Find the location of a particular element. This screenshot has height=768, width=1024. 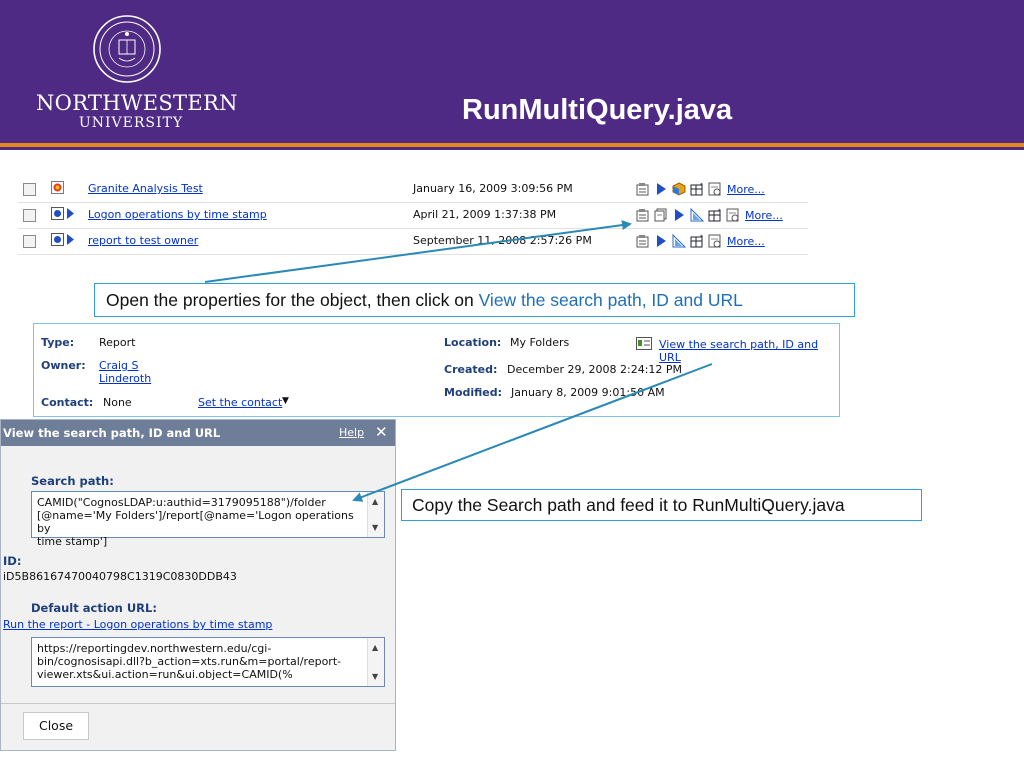

arrow-to-properties-icon is located at coordinates (418, 251).